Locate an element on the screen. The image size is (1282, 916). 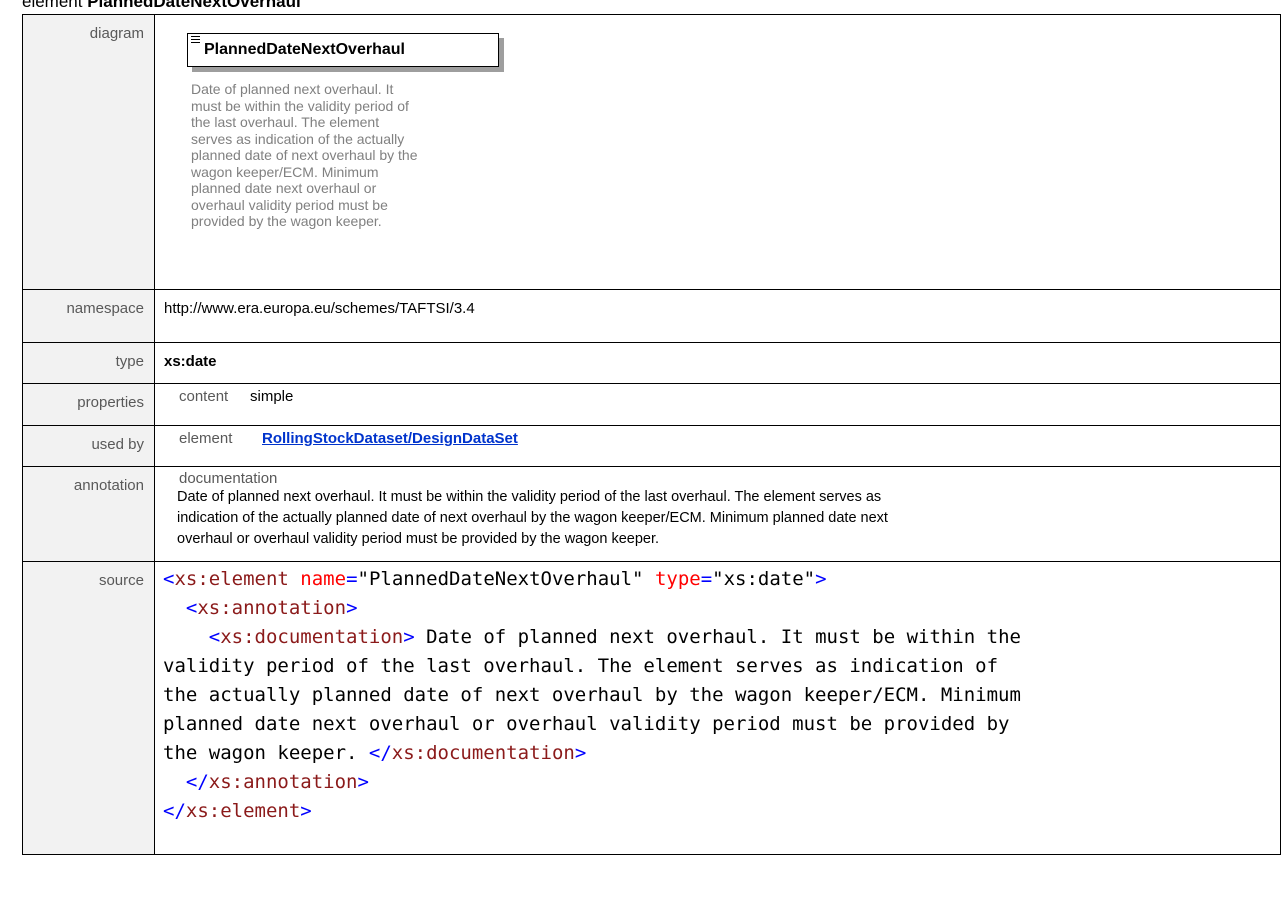
diagram-doc-line: Date of planned next overhaul. It is located at coordinates (292, 89).